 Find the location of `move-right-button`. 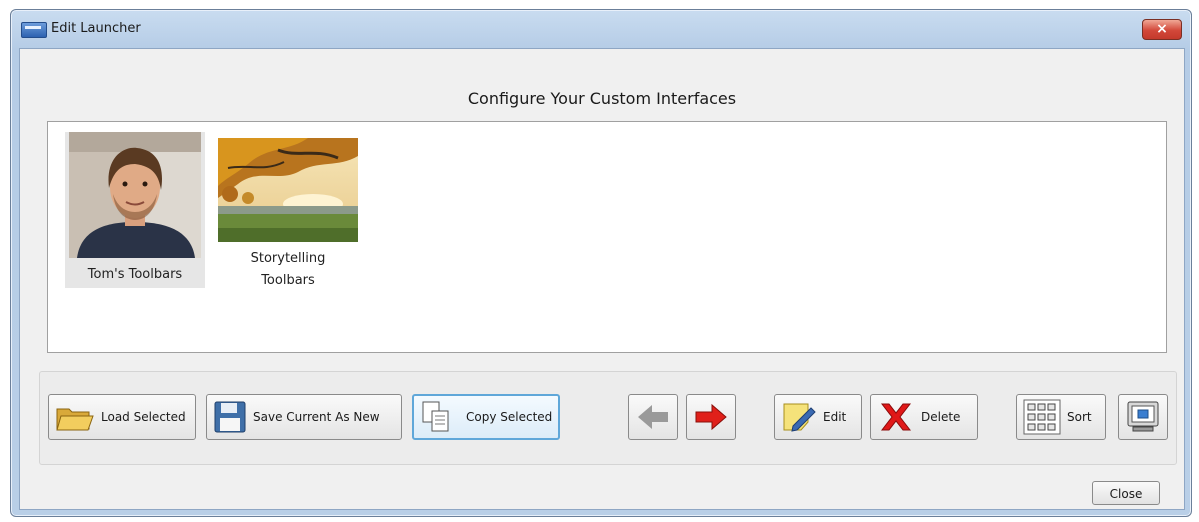

move-right-button is located at coordinates (711, 417).